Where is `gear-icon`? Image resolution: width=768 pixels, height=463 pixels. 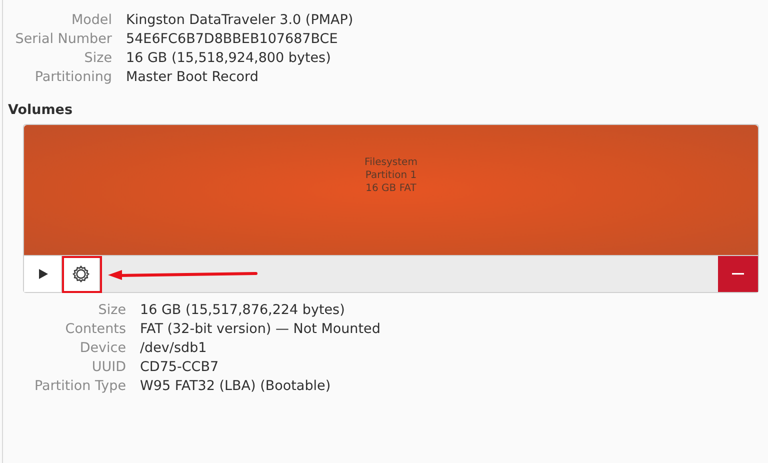 gear-icon is located at coordinates (81, 274).